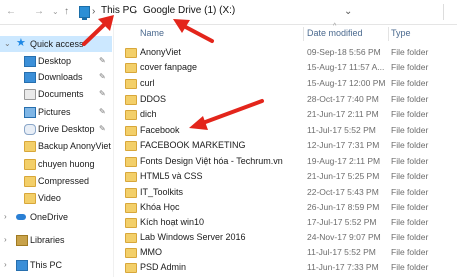 The width and height of the screenshot is (457, 277). Describe the element at coordinates (226, 114) in the screenshot. I see `red-arrow-facebook` at that location.